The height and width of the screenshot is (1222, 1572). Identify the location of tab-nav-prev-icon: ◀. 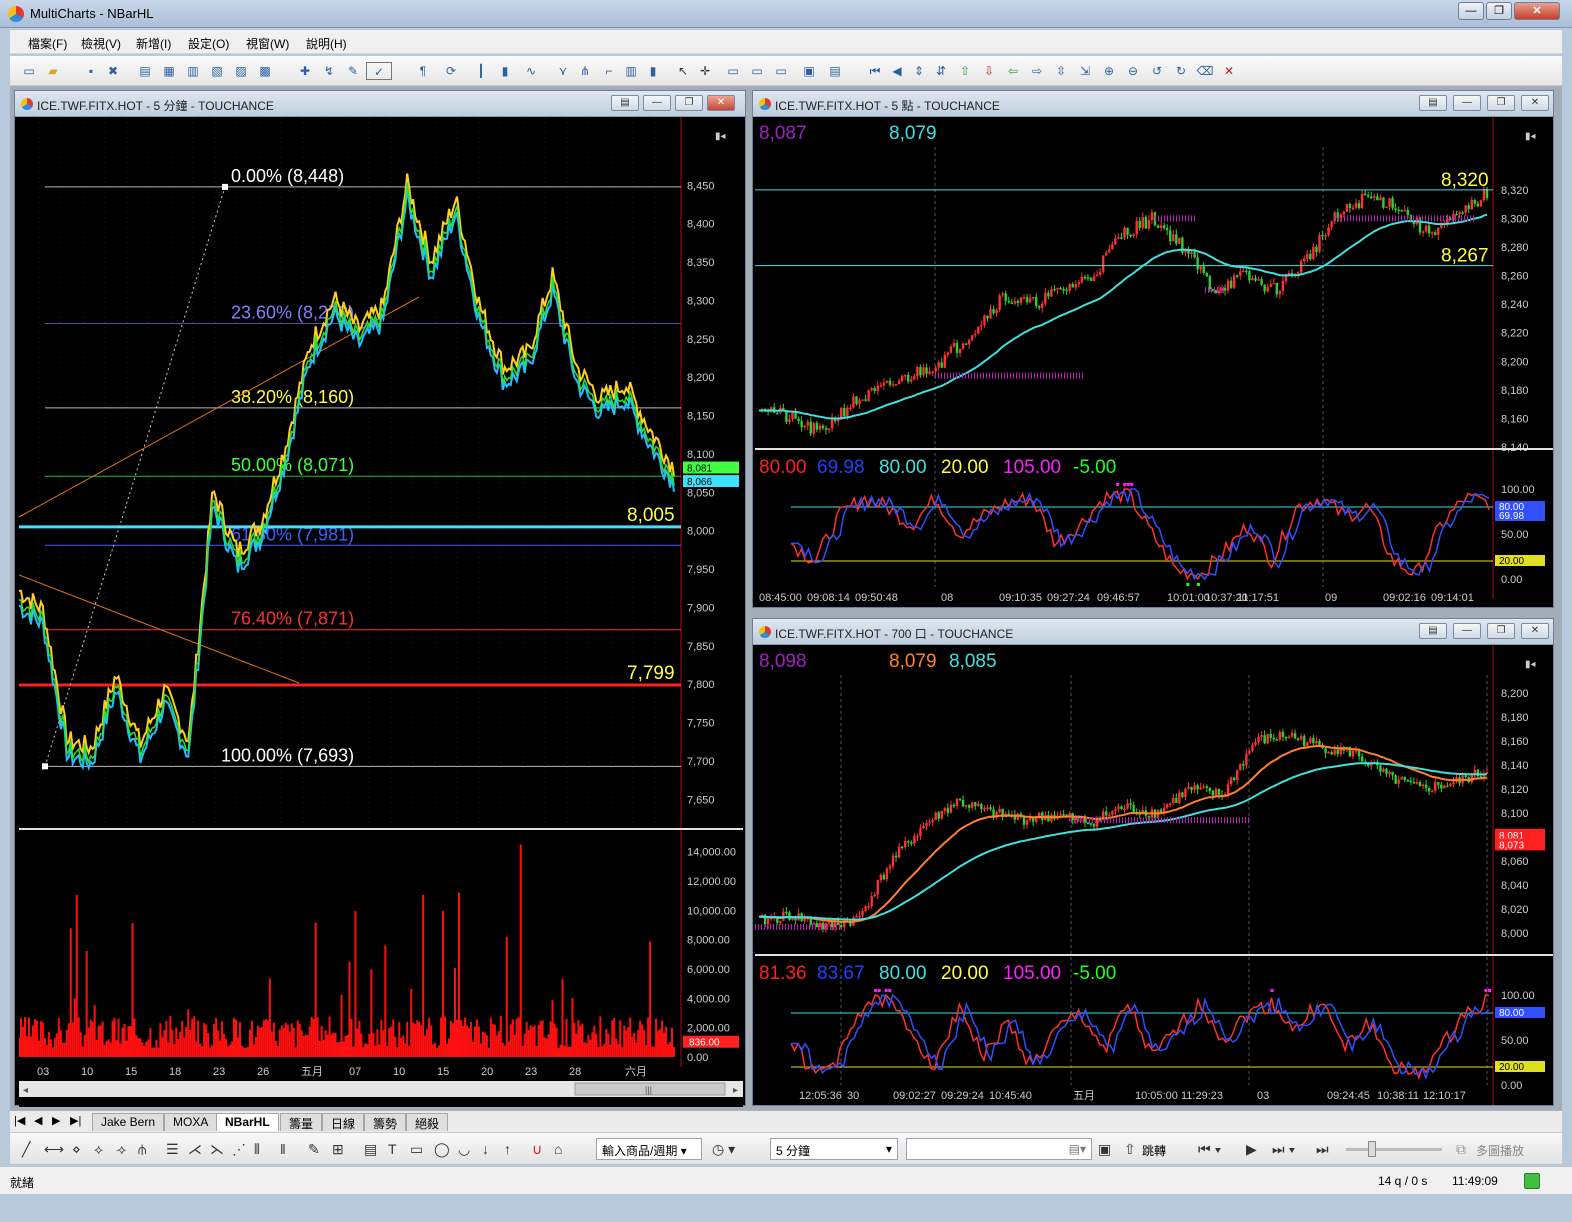
(38, 1120).